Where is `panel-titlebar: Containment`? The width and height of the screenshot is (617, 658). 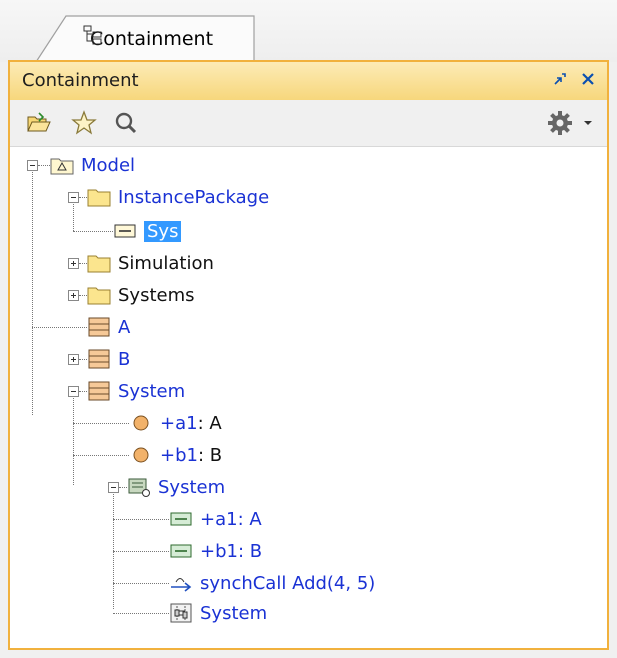
panel-titlebar: Containment is located at coordinates (308, 81).